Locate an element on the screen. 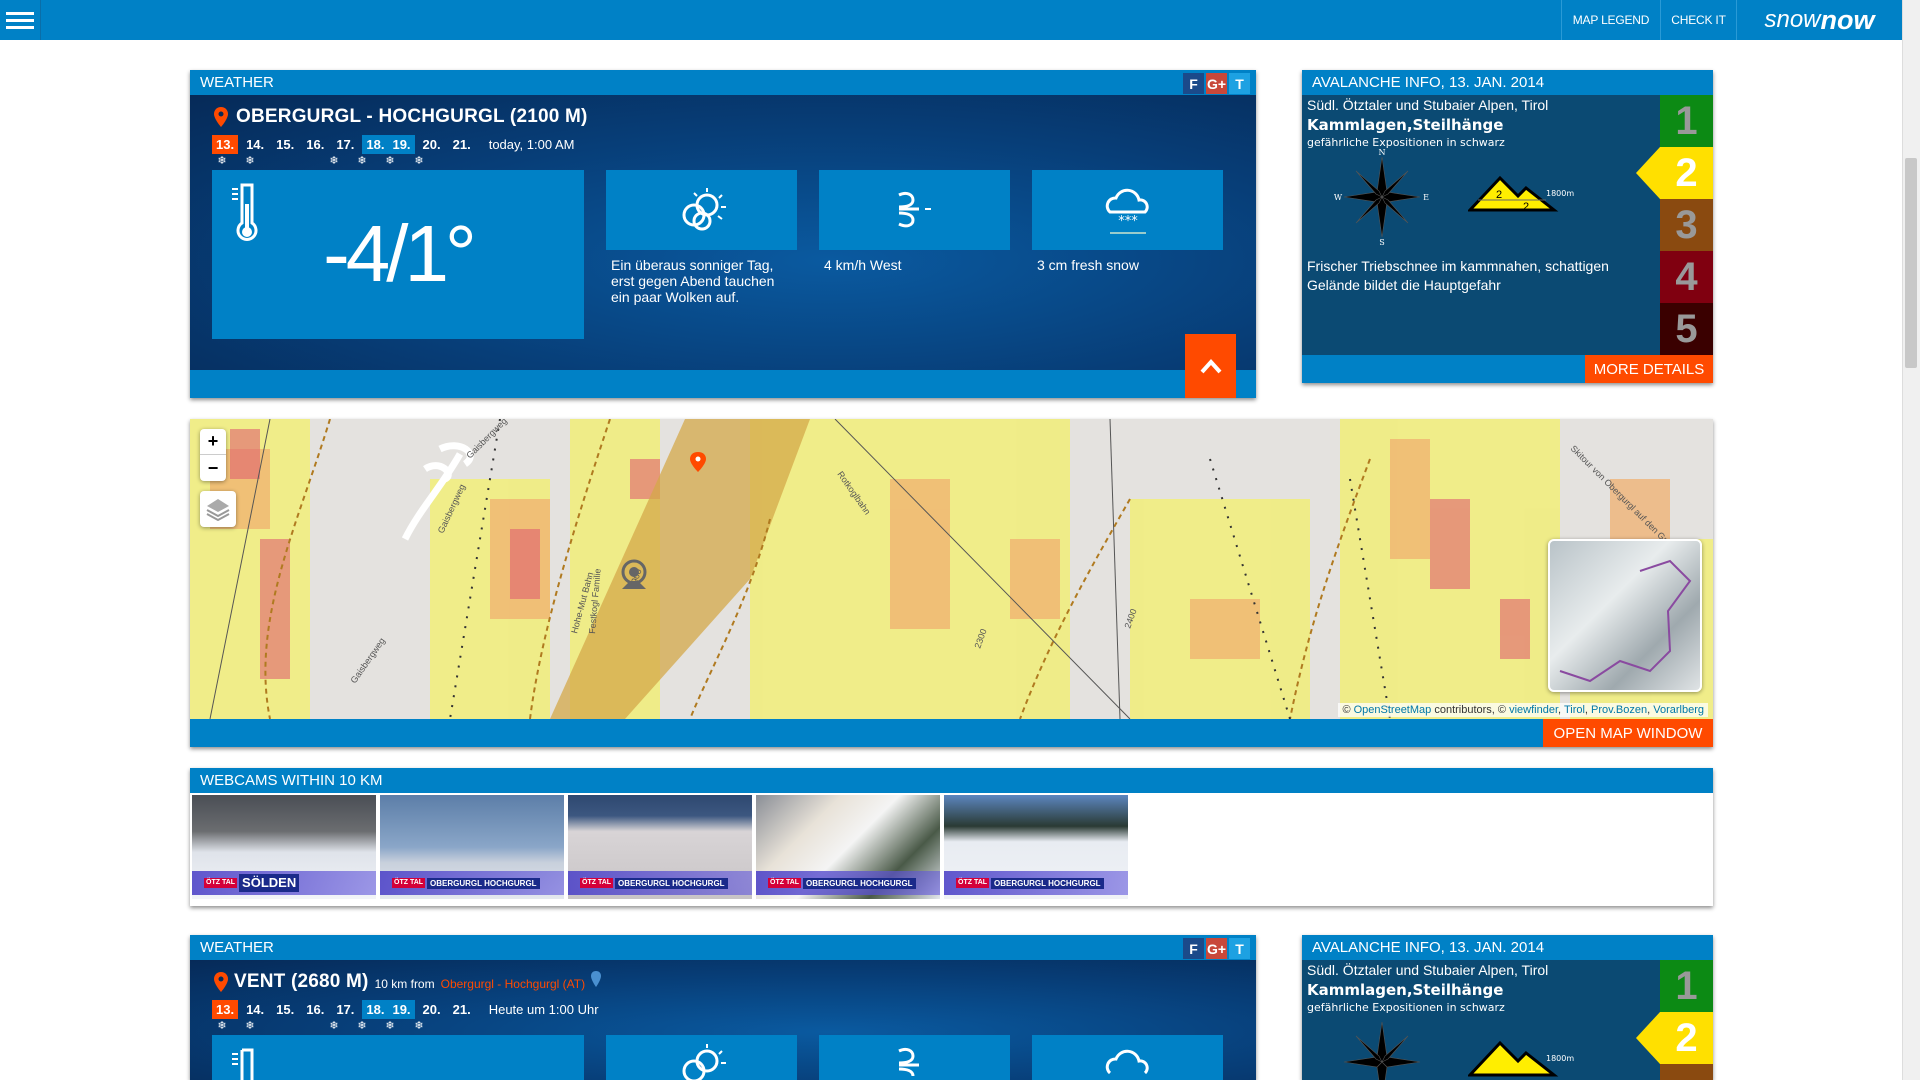 The image size is (1920, 1080). compass-e: E is located at coordinates (1426, 197).